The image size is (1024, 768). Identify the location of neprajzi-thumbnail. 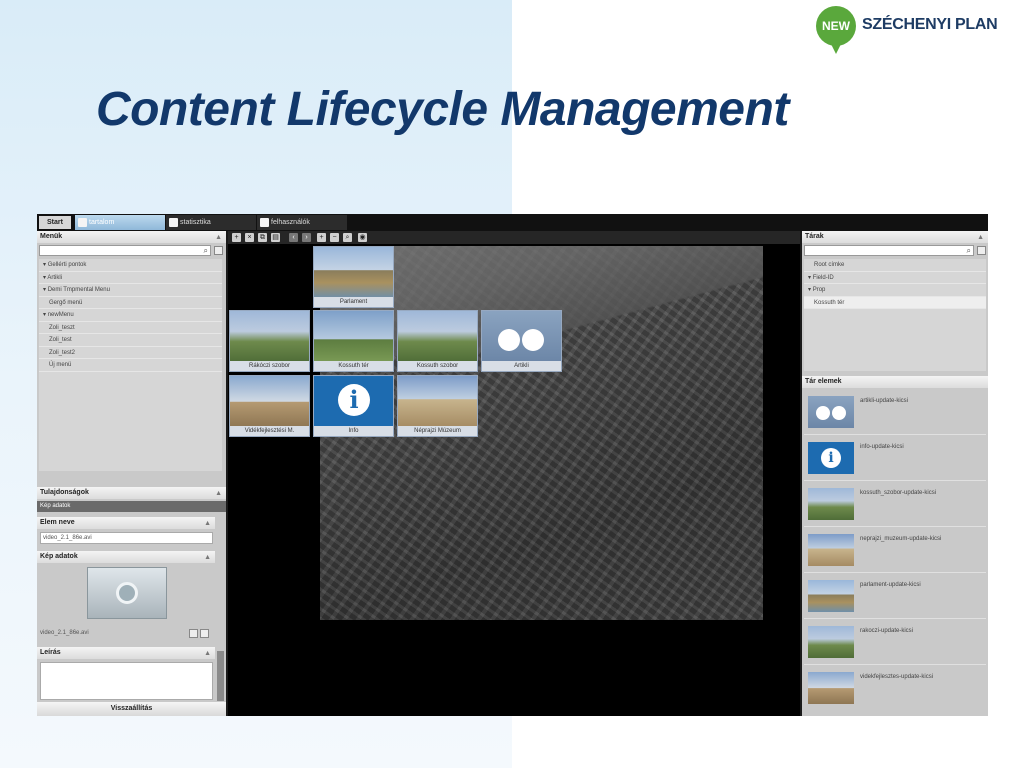
(437, 401).